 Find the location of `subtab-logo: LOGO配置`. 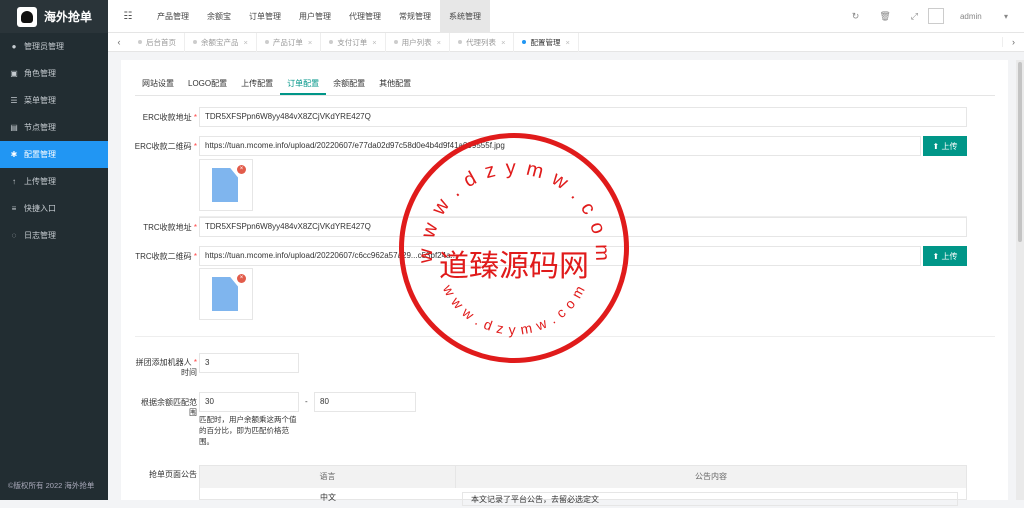

subtab-logo: LOGO配置 is located at coordinates (207, 84).